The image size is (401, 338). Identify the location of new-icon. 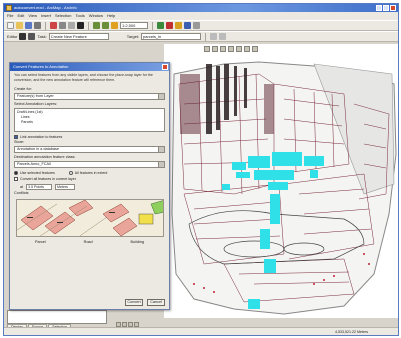
(10, 25).